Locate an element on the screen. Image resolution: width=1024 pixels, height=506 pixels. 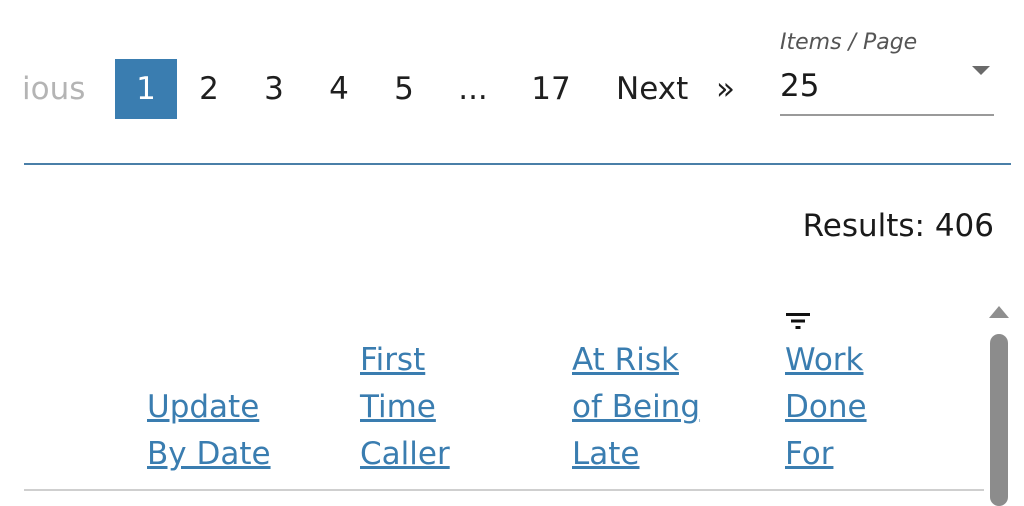
items-per-page-value: 25 is located at coordinates (799, 86).